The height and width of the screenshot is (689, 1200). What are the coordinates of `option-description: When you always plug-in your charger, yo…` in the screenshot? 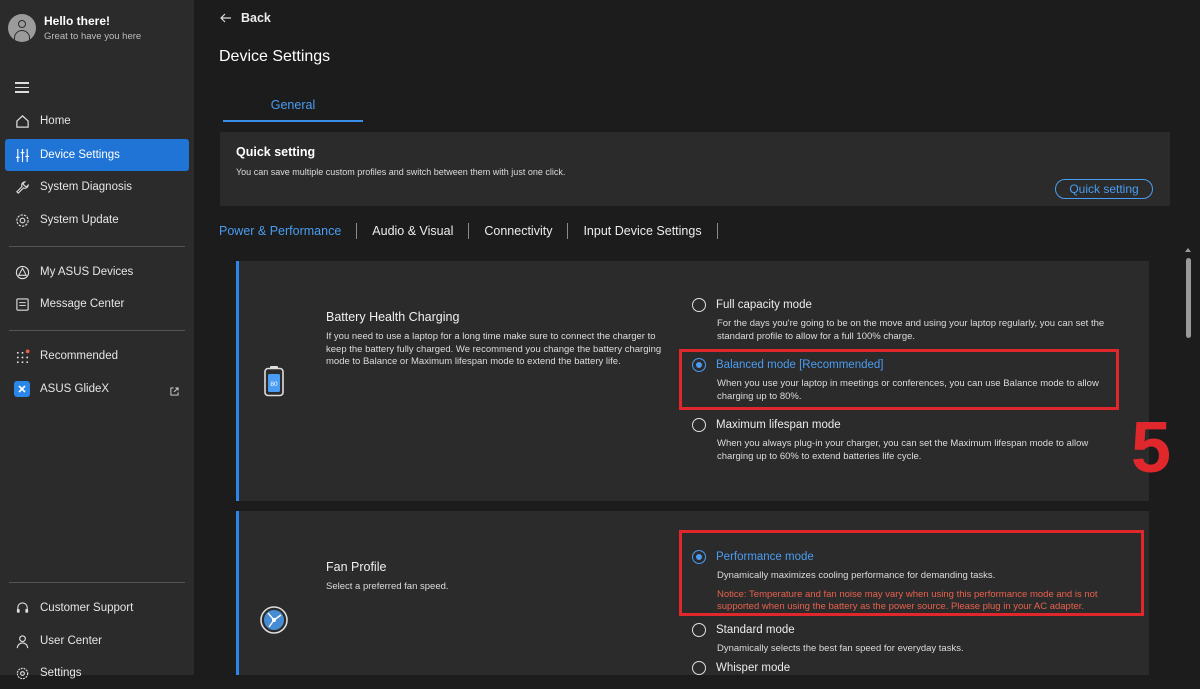 It's located at (903, 450).